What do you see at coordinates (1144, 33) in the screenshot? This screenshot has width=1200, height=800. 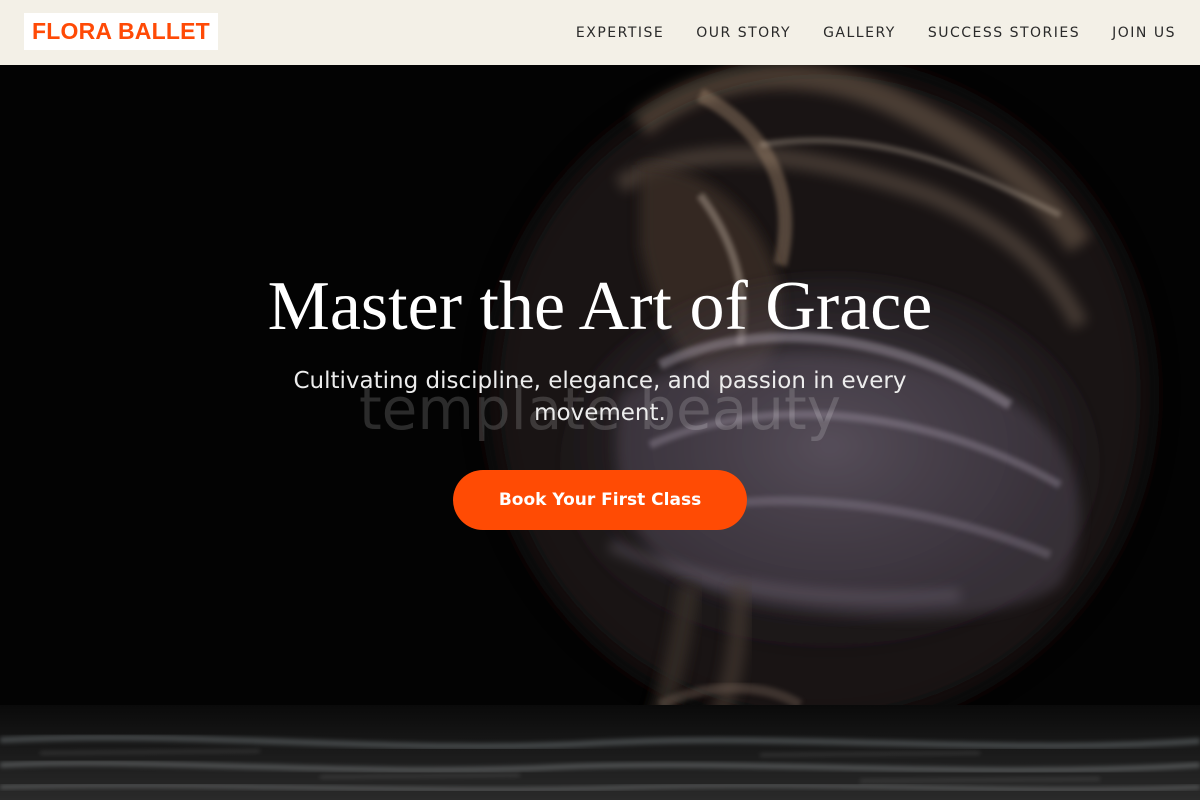 I see `nav-item-join-us: JOIN US` at bounding box center [1144, 33].